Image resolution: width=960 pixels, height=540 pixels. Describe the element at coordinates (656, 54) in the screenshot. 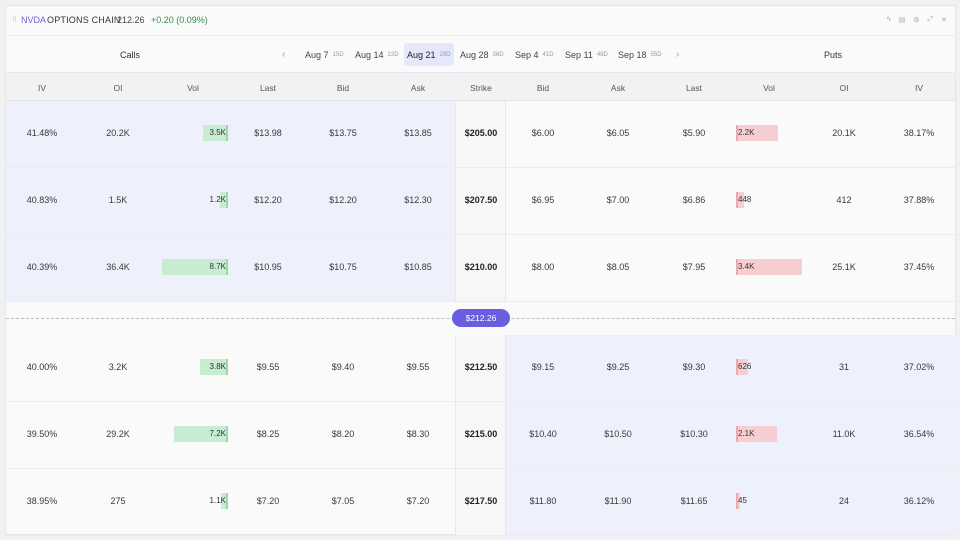

I see `days-to-expiry: 55D` at that location.